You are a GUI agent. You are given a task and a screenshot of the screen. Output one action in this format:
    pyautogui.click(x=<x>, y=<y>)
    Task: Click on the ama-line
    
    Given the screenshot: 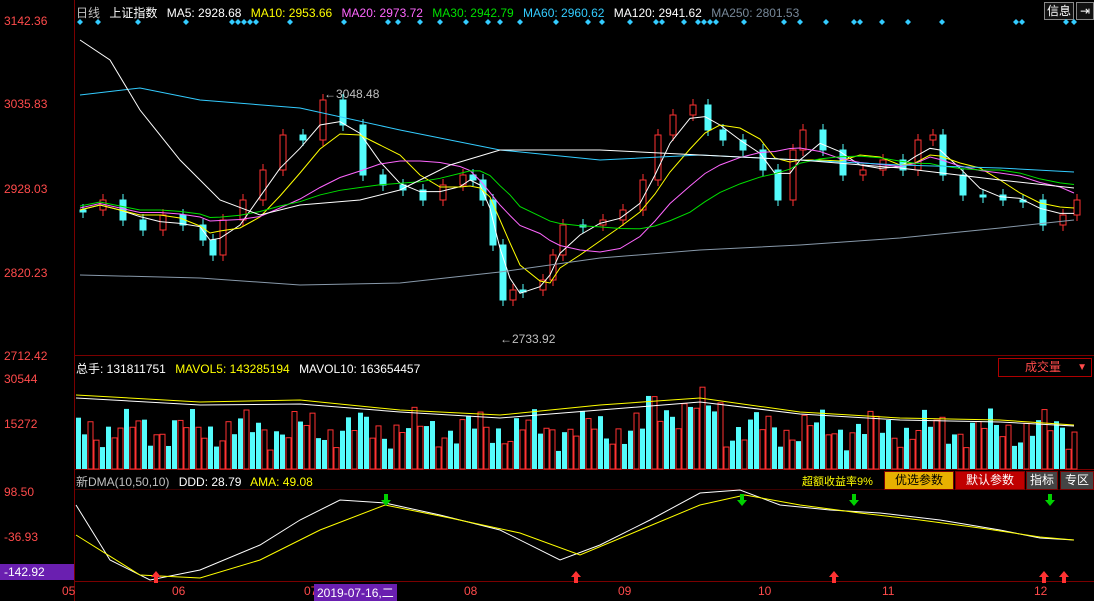 What is the action you would take?
    pyautogui.click(x=575, y=536)
    